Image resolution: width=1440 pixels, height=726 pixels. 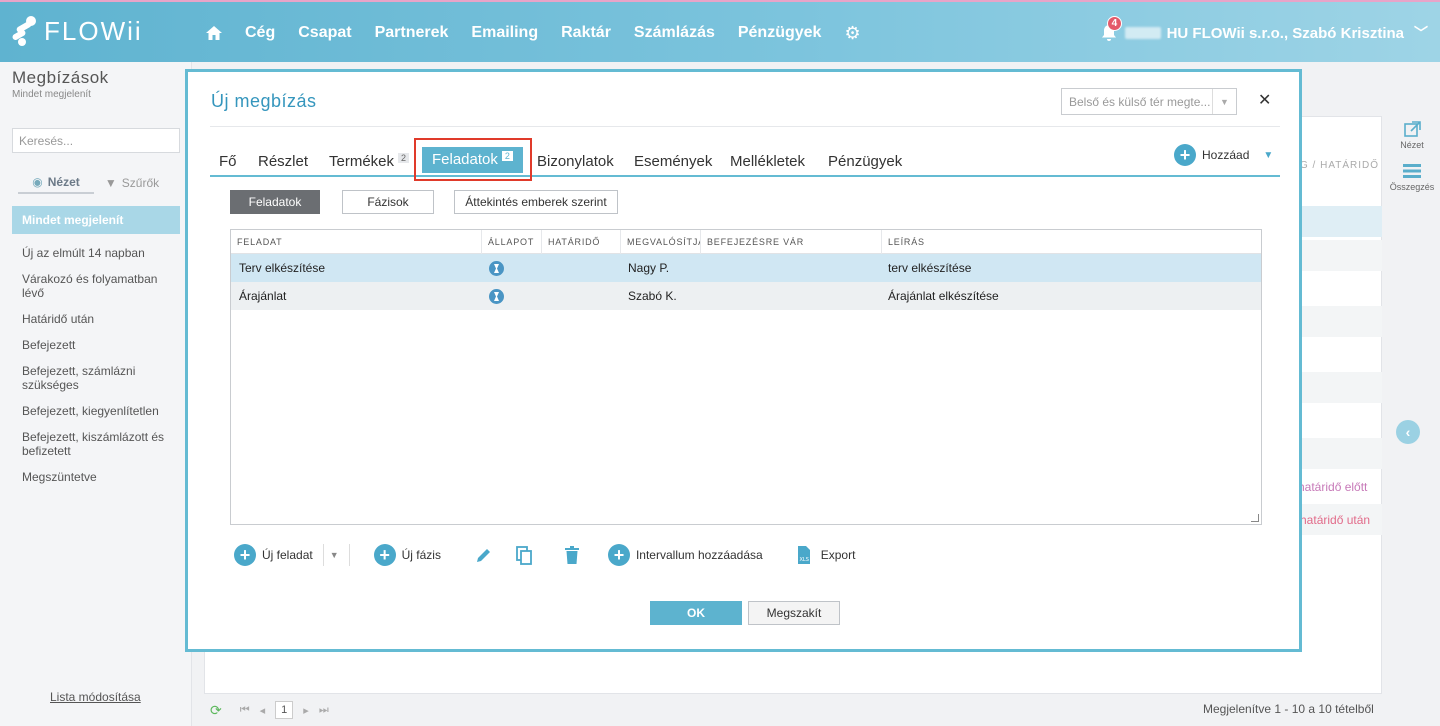 I want to click on new-phase-button: + Új fázis, so click(x=407, y=555).